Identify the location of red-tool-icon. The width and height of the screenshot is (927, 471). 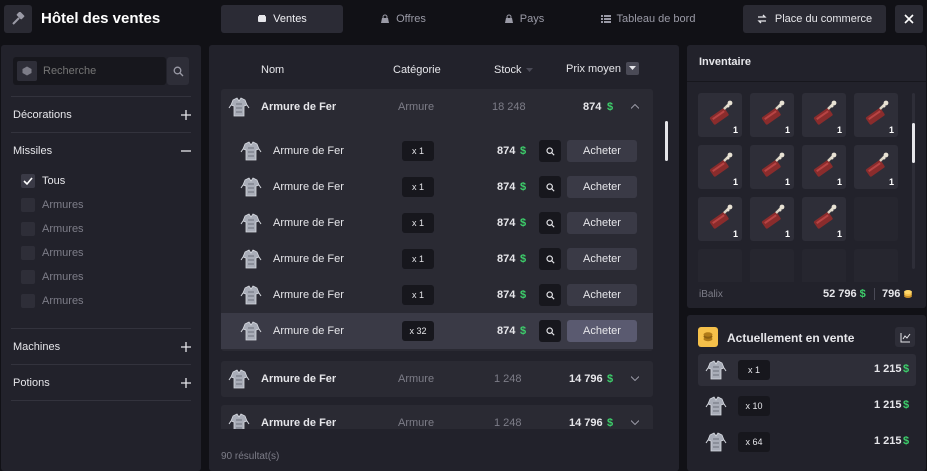
(824, 219).